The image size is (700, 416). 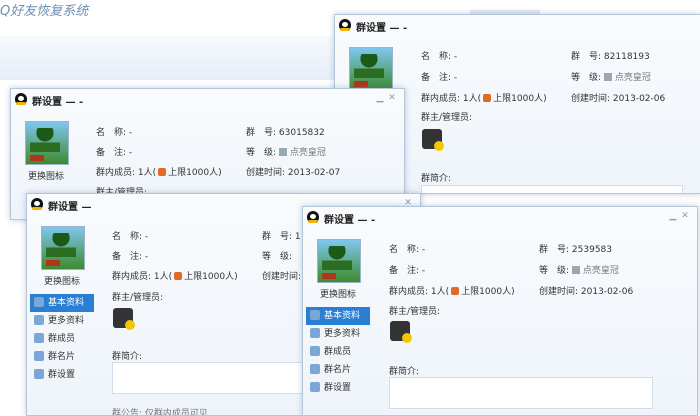 What do you see at coordinates (423, 250) in the screenshot?
I see `name-value: -` at bounding box center [423, 250].